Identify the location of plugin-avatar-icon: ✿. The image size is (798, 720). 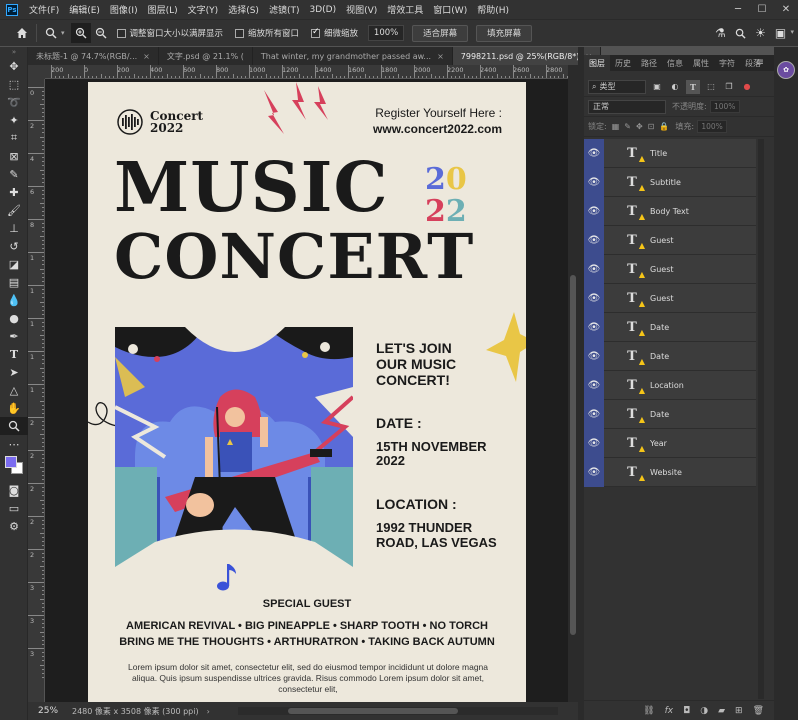
(786, 70).